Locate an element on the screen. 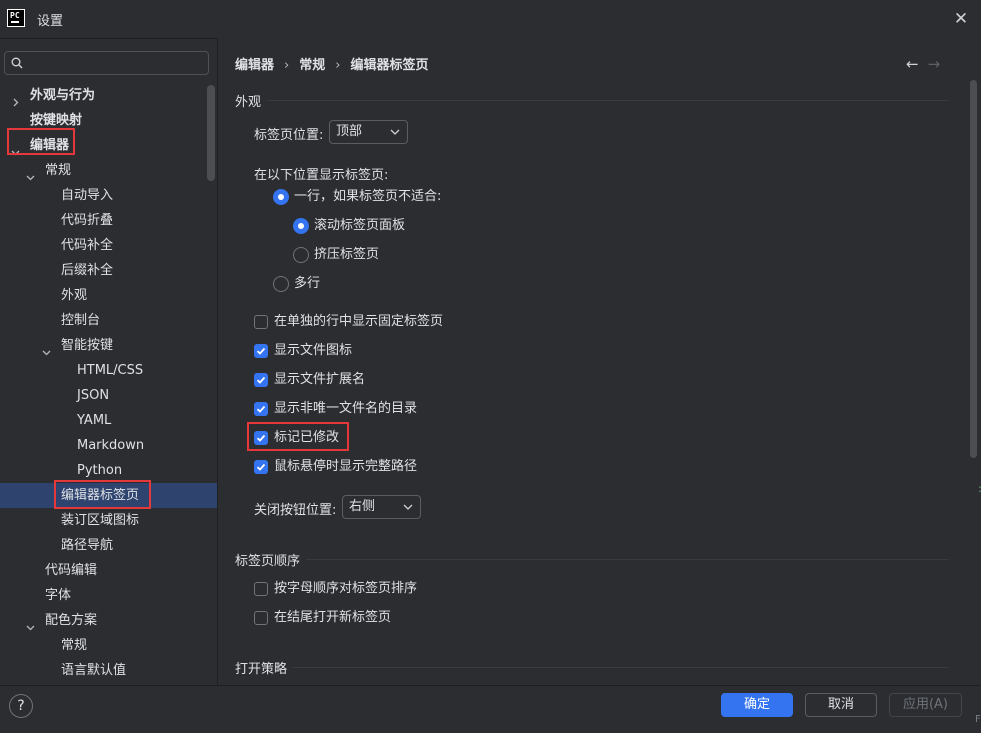 The height and width of the screenshot is (733, 981). settings-search-box is located at coordinates (106, 63).